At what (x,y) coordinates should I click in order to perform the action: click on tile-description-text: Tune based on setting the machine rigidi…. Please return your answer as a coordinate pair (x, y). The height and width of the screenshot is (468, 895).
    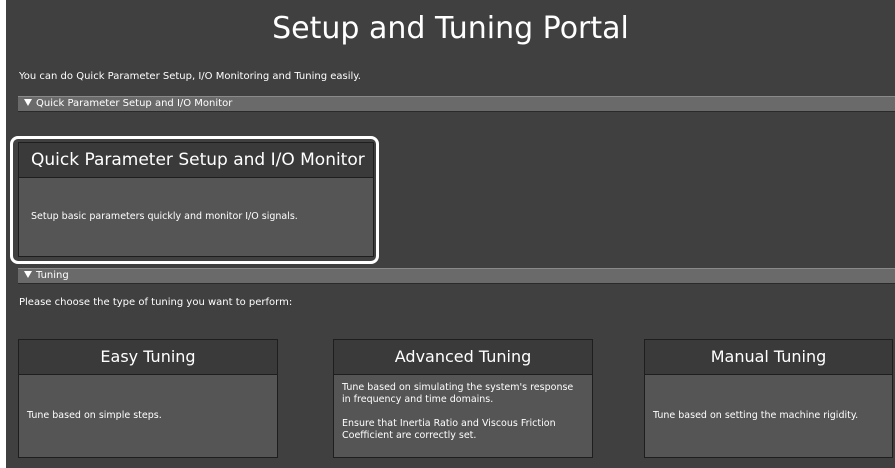
    Looking at the image, I should click on (756, 415).